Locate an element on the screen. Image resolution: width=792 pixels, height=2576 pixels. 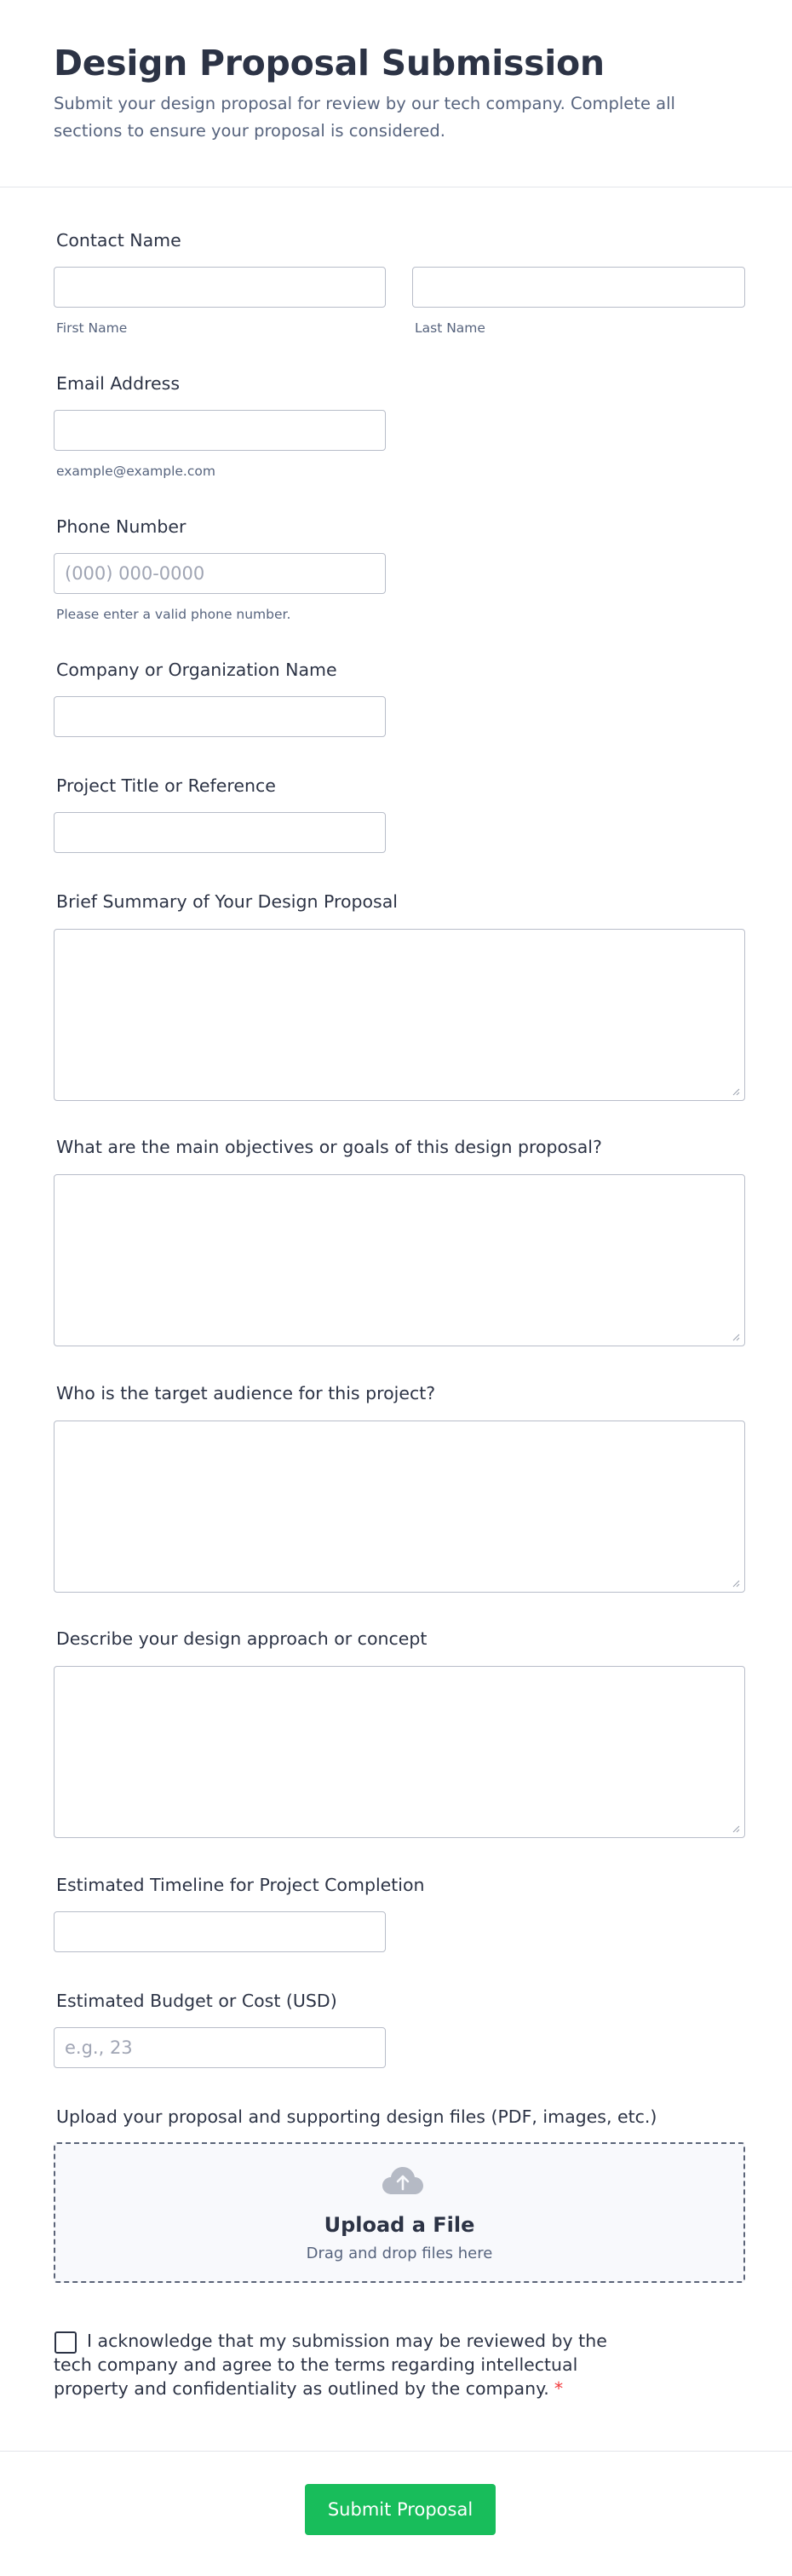
company-field is located at coordinates (220, 716).